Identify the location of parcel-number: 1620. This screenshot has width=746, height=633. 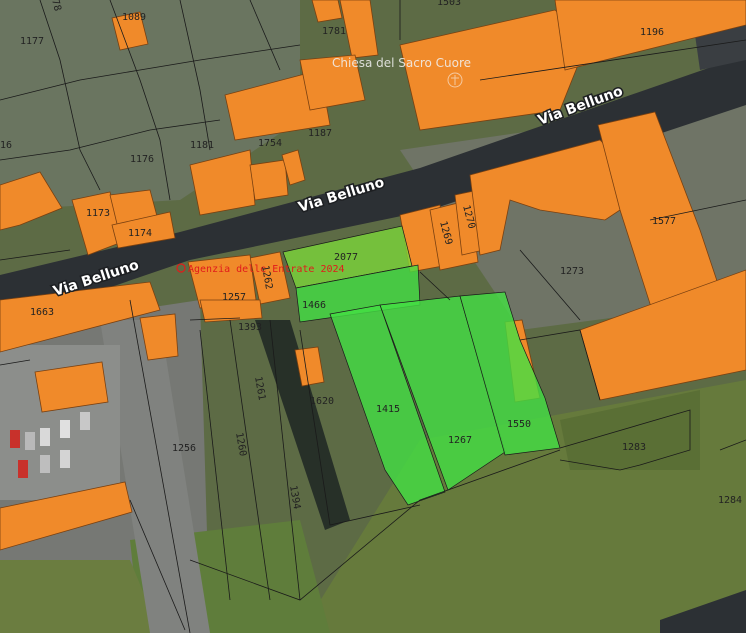
(322, 401).